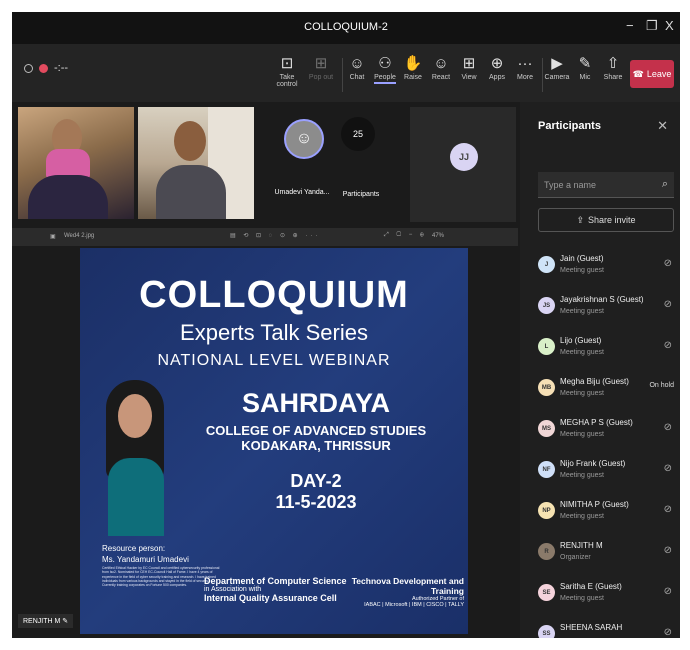  Describe the element at coordinates (606, 185) in the screenshot. I see `participant-search-input: Type a name ⌕` at that location.